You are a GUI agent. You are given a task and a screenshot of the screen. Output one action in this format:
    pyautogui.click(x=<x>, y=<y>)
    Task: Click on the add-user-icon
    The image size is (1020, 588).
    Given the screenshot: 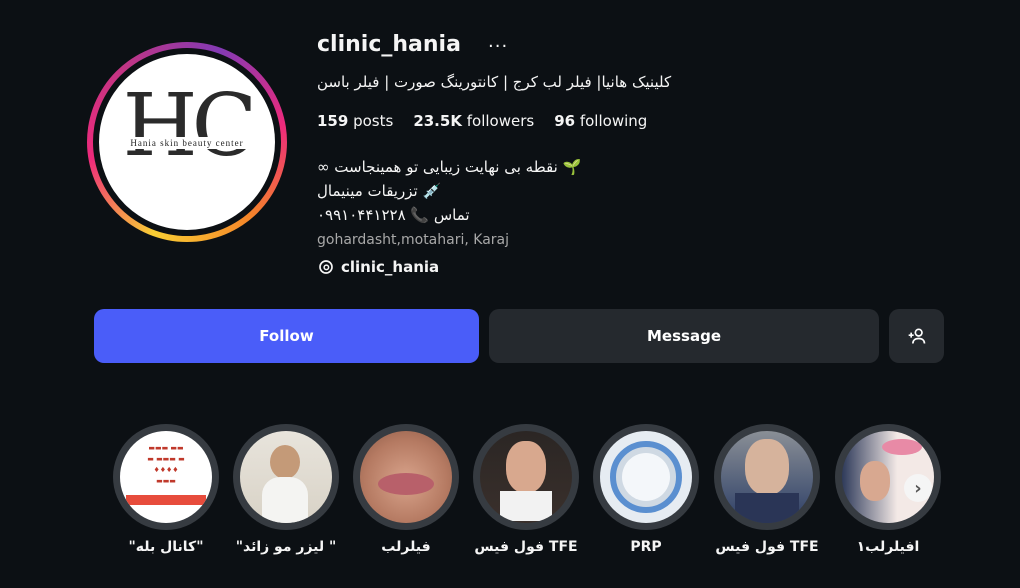 What is the action you would take?
    pyautogui.click(x=916, y=336)
    